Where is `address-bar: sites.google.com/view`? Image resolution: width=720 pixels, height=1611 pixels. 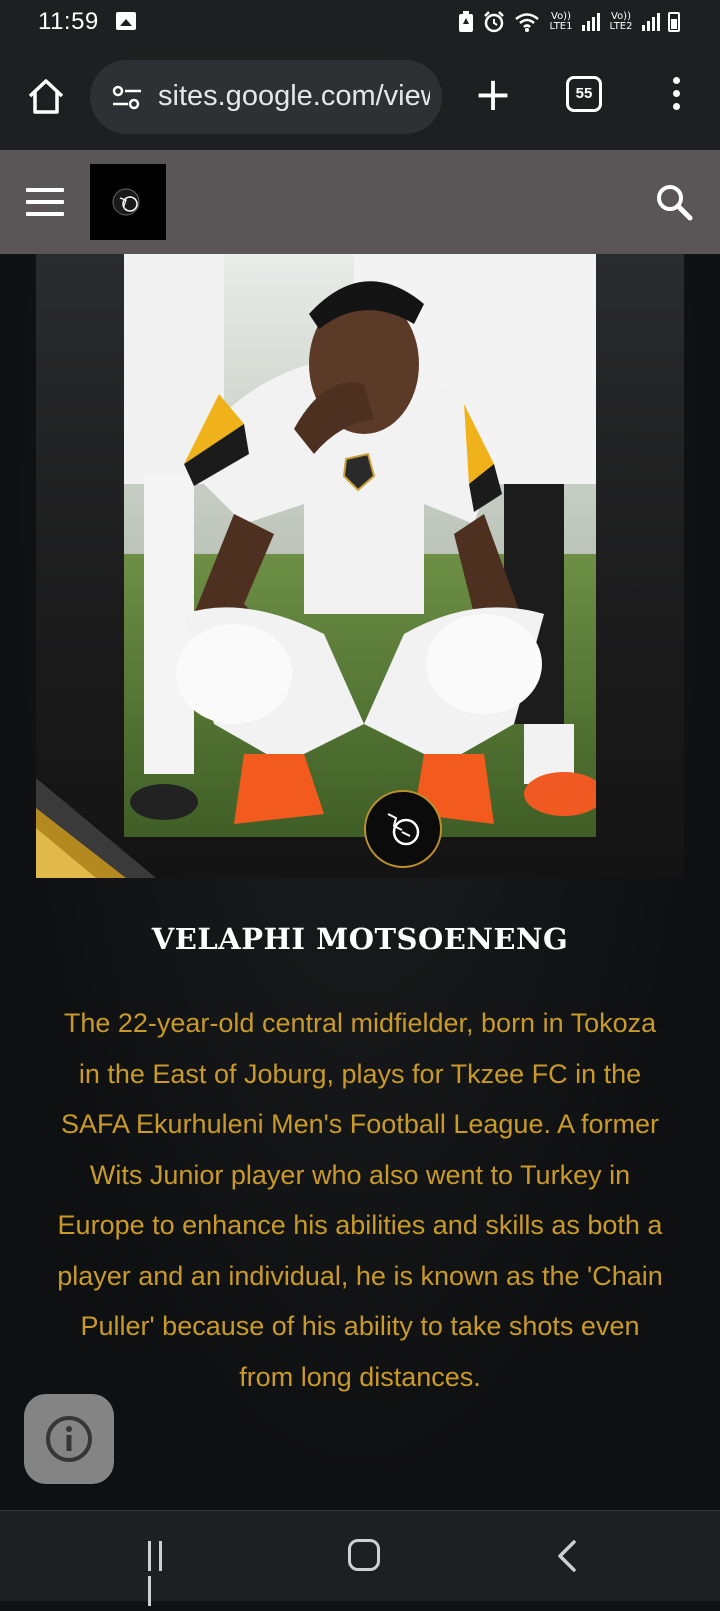 address-bar: sites.google.com/view is located at coordinates (266, 97).